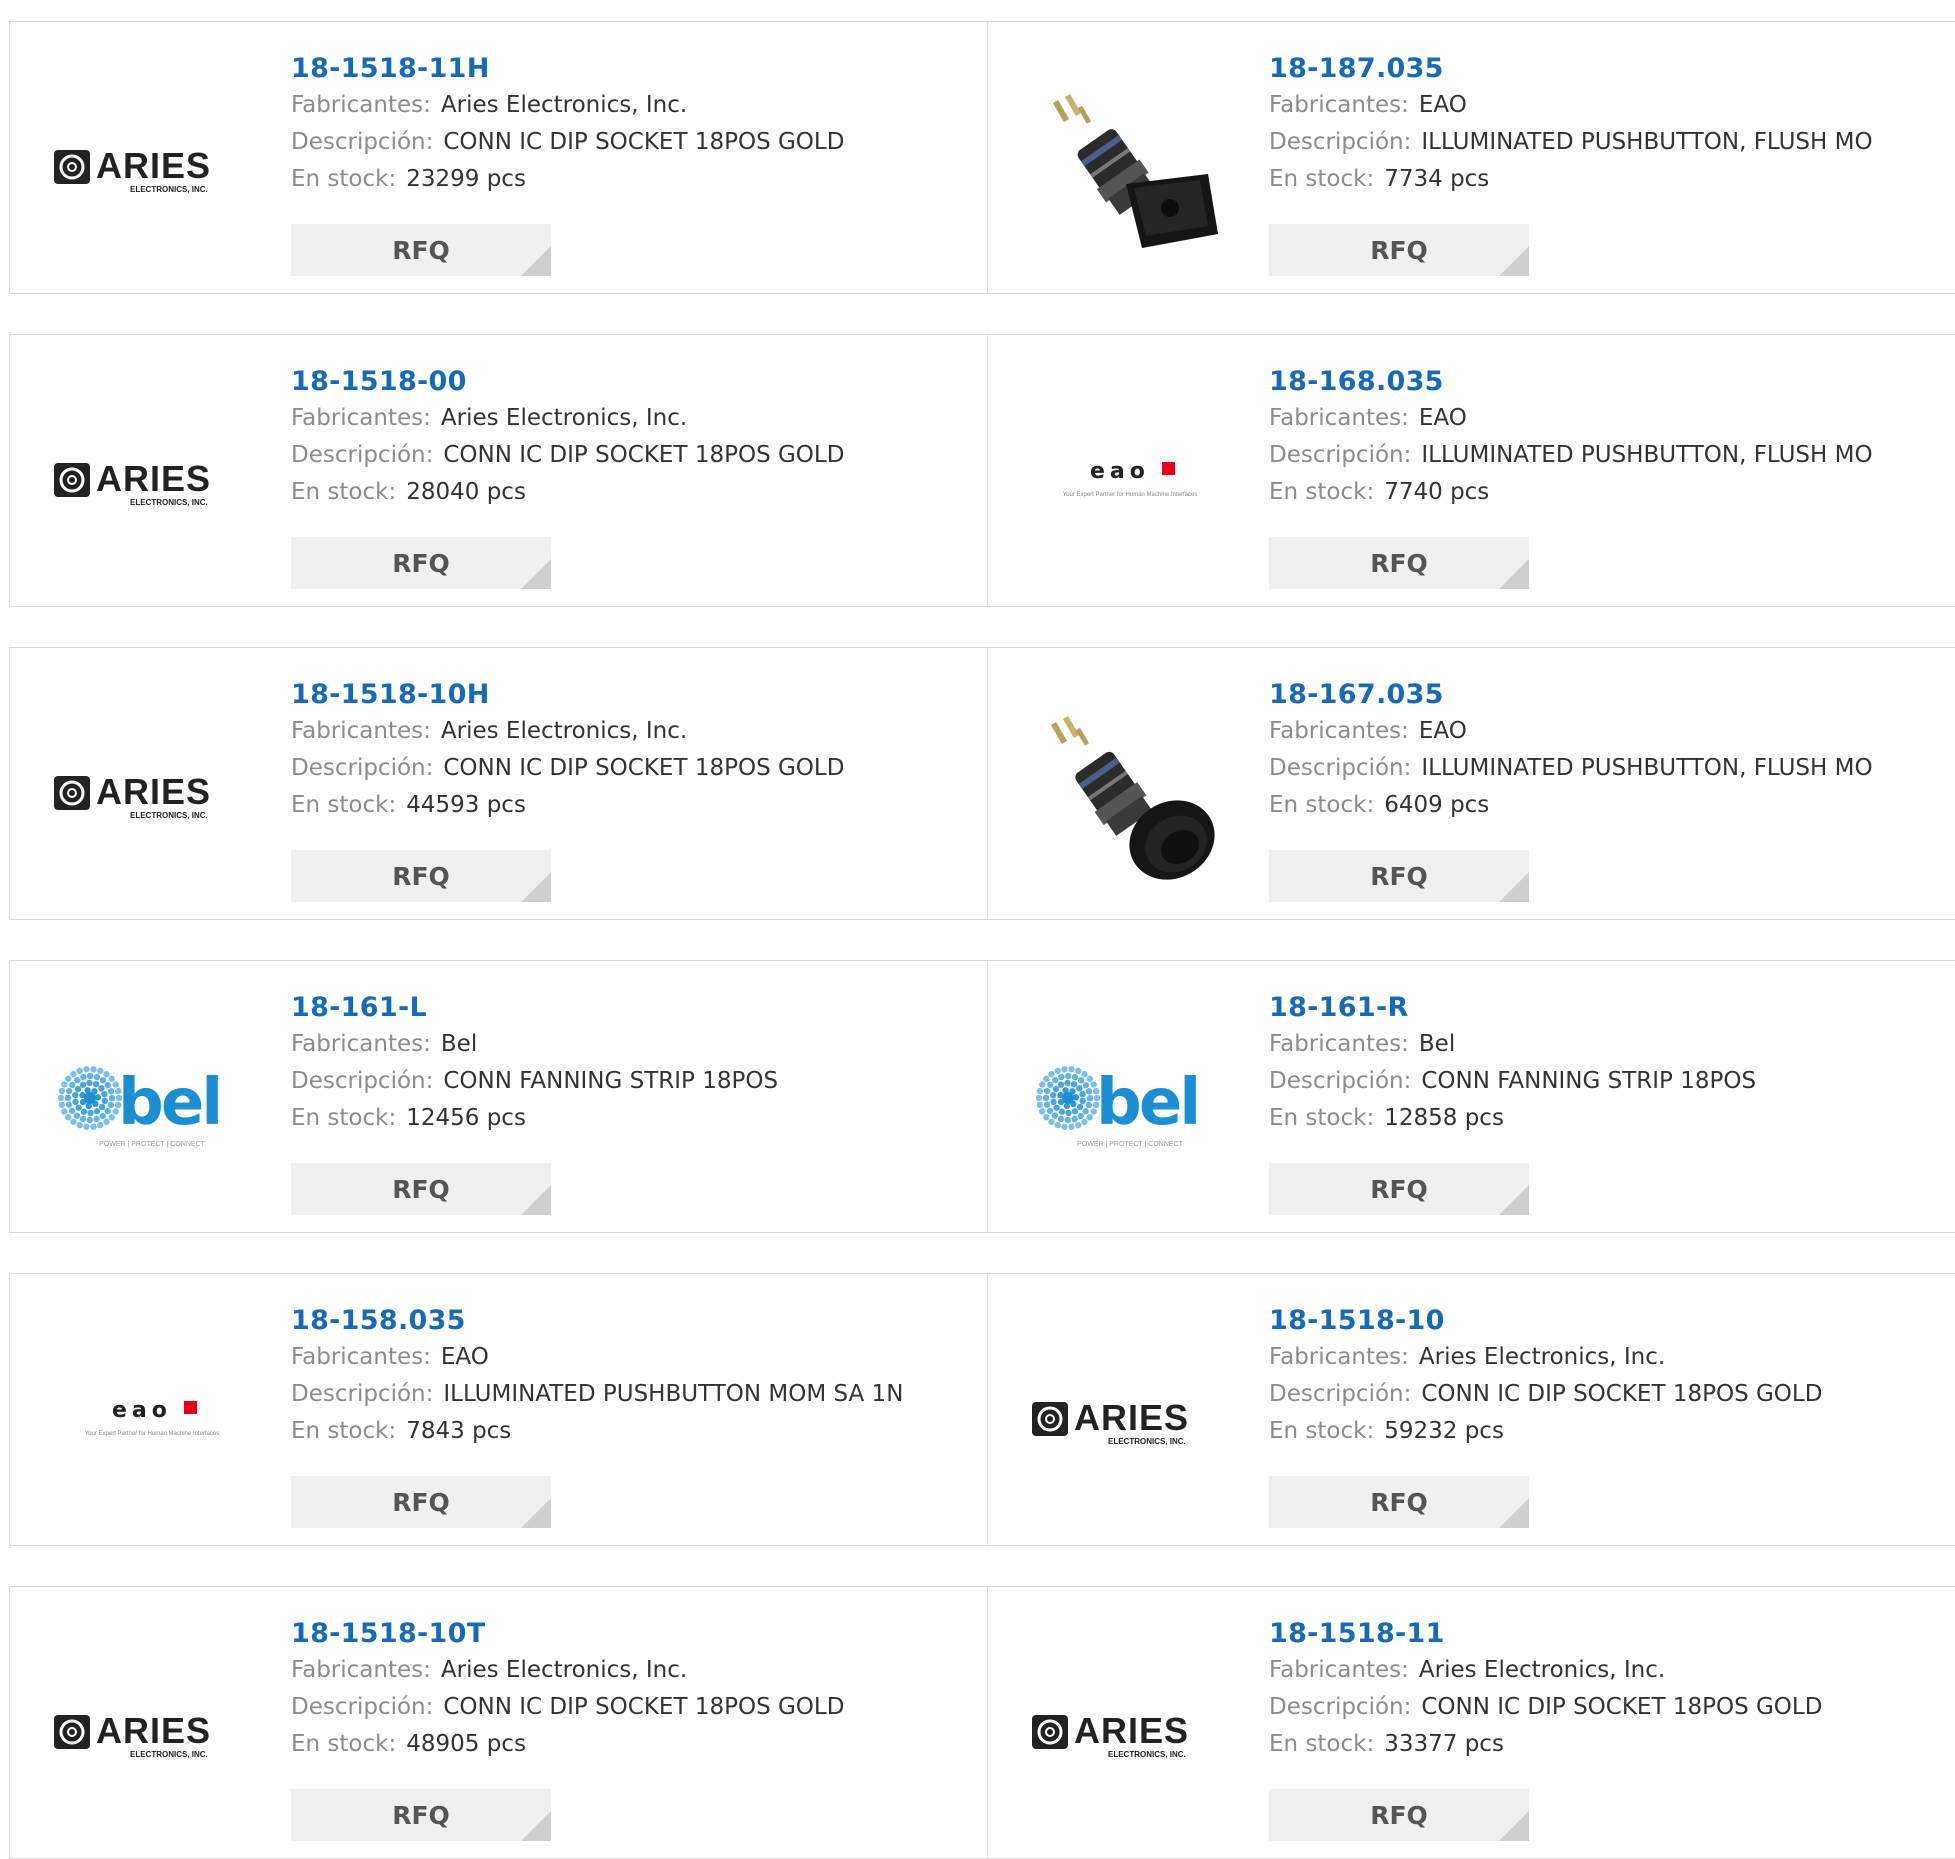 This screenshot has width=1955, height=1859. I want to click on stock-row: En stock: 7734 pcs, so click(1571, 179).